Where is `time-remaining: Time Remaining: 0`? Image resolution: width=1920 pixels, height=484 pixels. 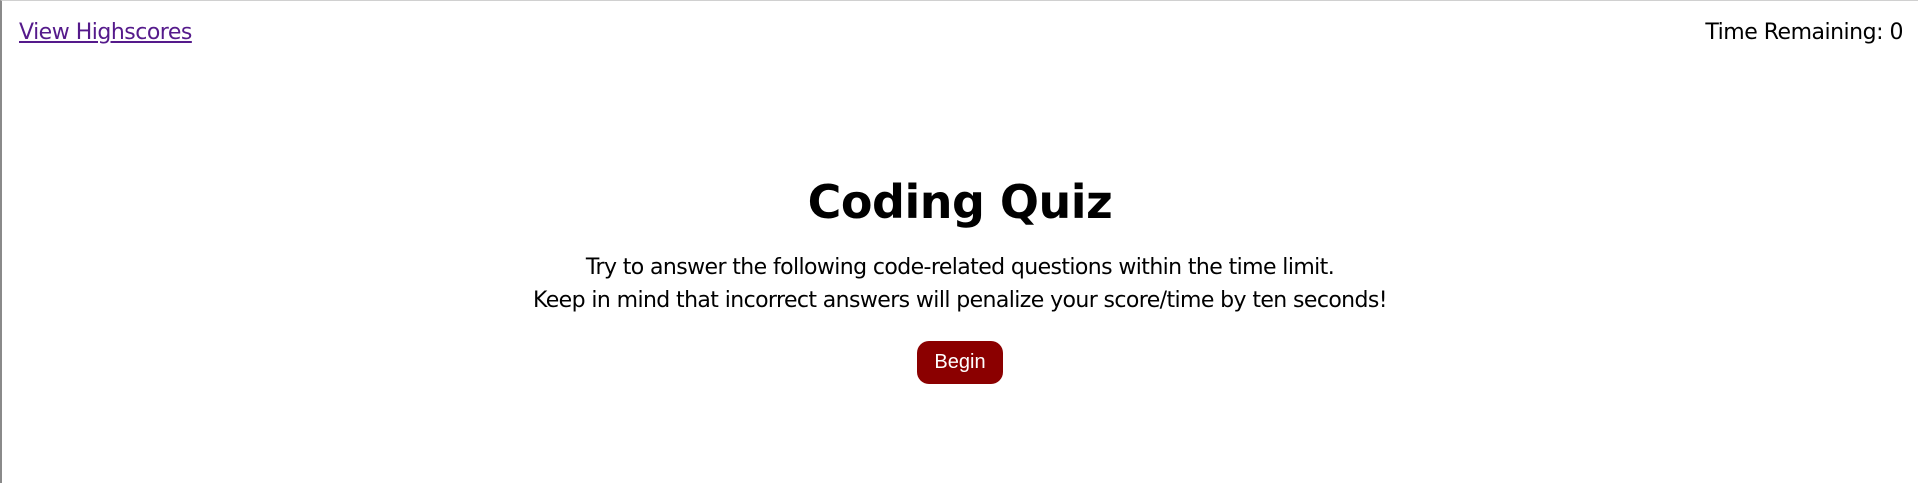 time-remaining: Time Remaining: 0 is located at coordinates (1804, 32).